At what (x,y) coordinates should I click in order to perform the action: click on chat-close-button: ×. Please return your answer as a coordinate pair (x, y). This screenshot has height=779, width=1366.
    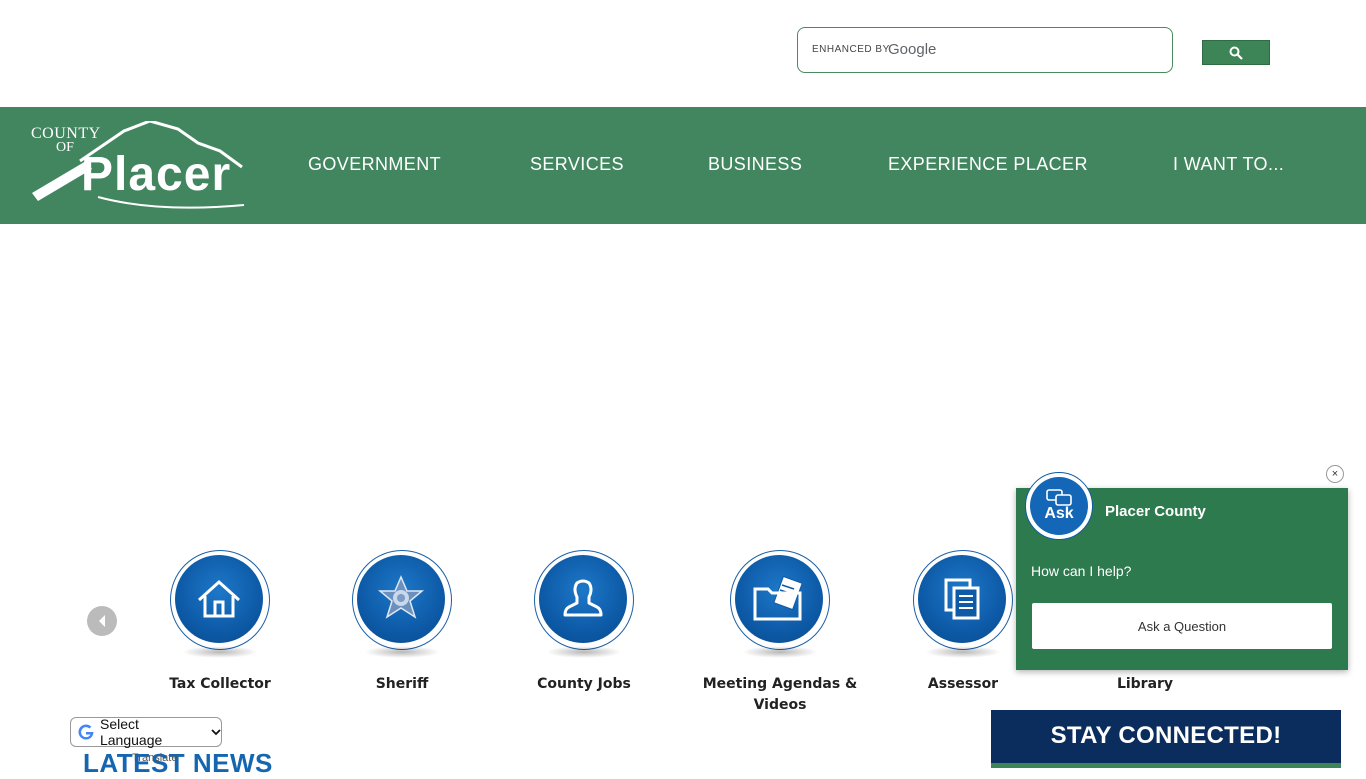
    Looking at the image, I should click on (1335, 474).